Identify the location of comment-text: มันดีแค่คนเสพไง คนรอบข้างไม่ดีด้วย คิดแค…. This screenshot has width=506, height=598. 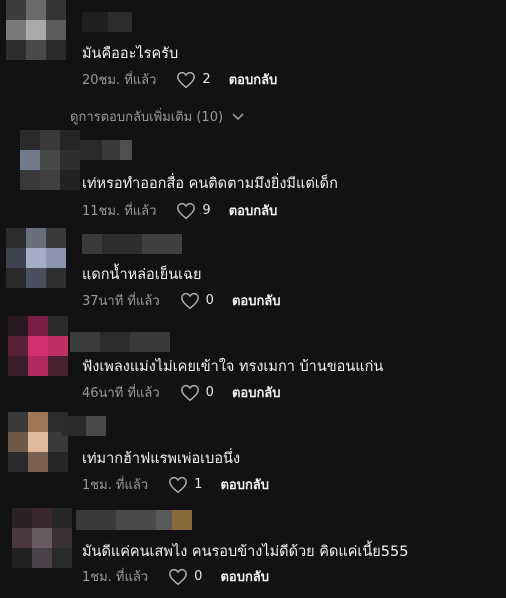
(245, 552).